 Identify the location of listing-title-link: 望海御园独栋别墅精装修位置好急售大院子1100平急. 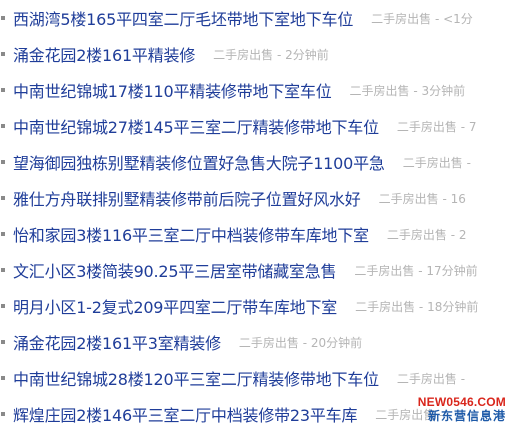
(199, 162).